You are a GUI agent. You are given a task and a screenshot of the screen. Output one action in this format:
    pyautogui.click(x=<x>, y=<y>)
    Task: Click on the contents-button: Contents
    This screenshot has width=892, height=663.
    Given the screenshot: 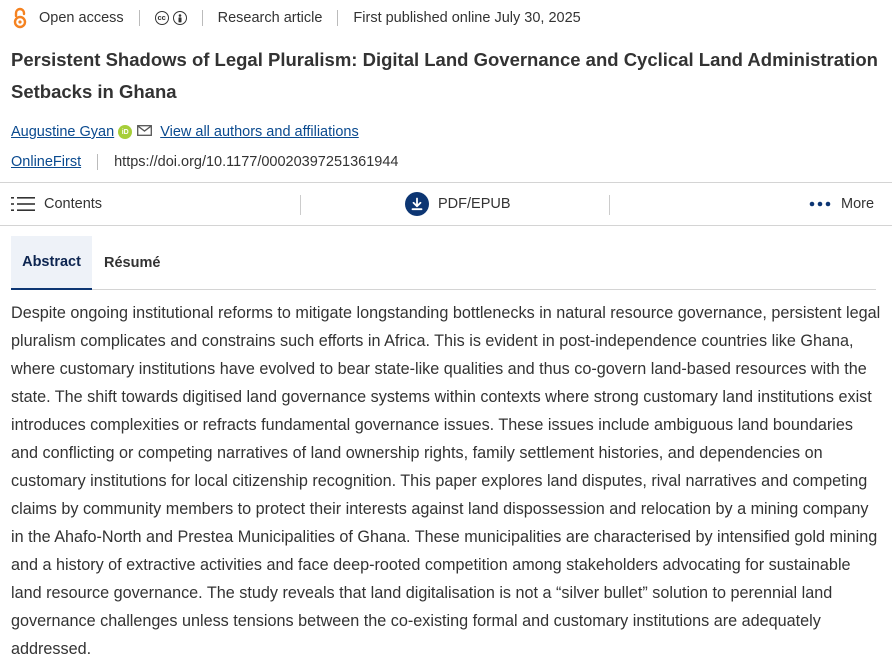 What is the action you would take?
    pyautogui.click(x=56, y=204)
    